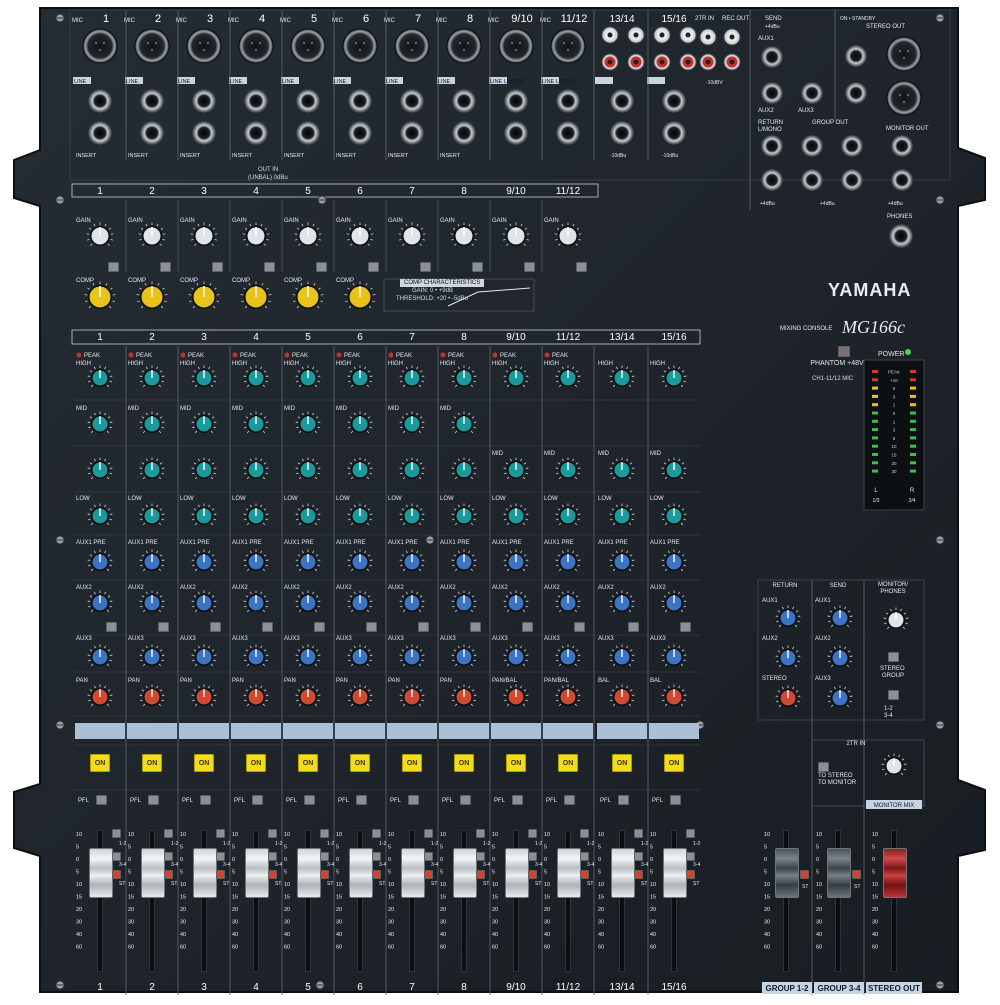 The image size is (1000, 1005). I want to click on group12-to-stereo-button, so click(804, 874).